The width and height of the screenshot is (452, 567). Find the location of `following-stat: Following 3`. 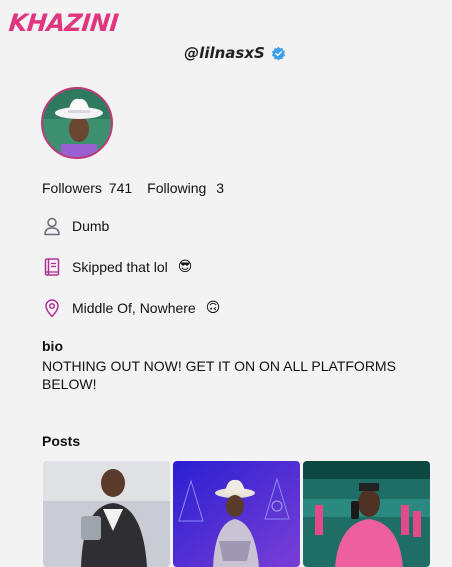

following-stat: Following 3 is located at coordinates (185, 188).